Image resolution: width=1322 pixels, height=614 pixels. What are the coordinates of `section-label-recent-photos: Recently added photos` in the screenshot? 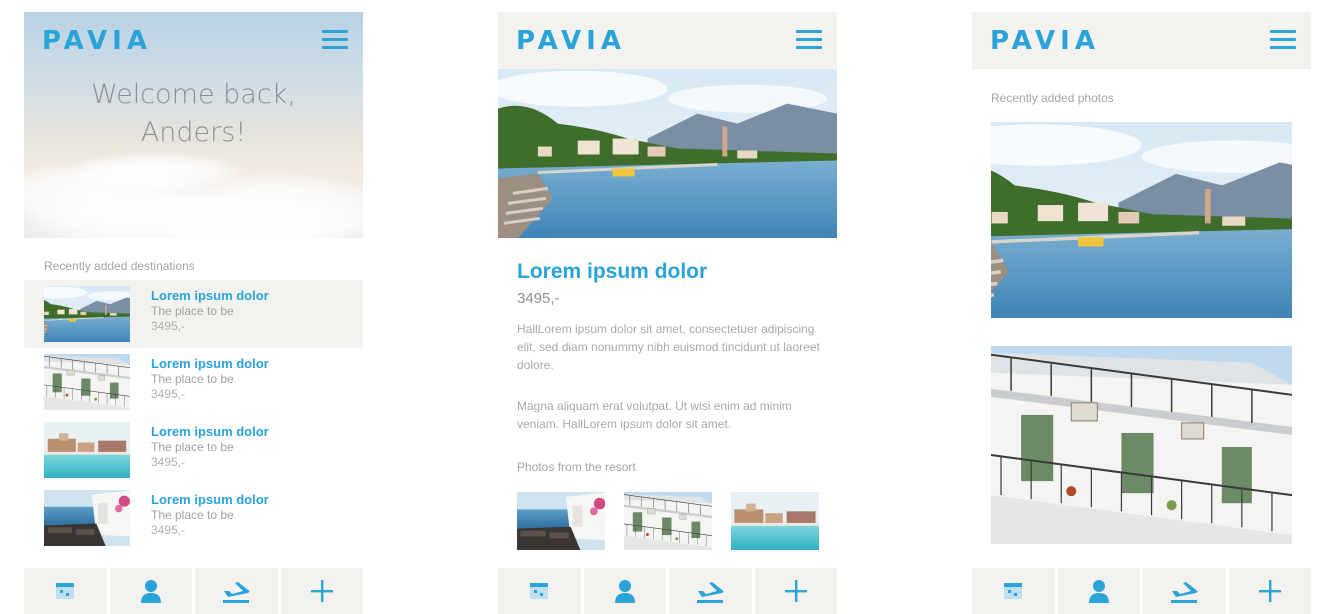 It's located at (1052, 98).